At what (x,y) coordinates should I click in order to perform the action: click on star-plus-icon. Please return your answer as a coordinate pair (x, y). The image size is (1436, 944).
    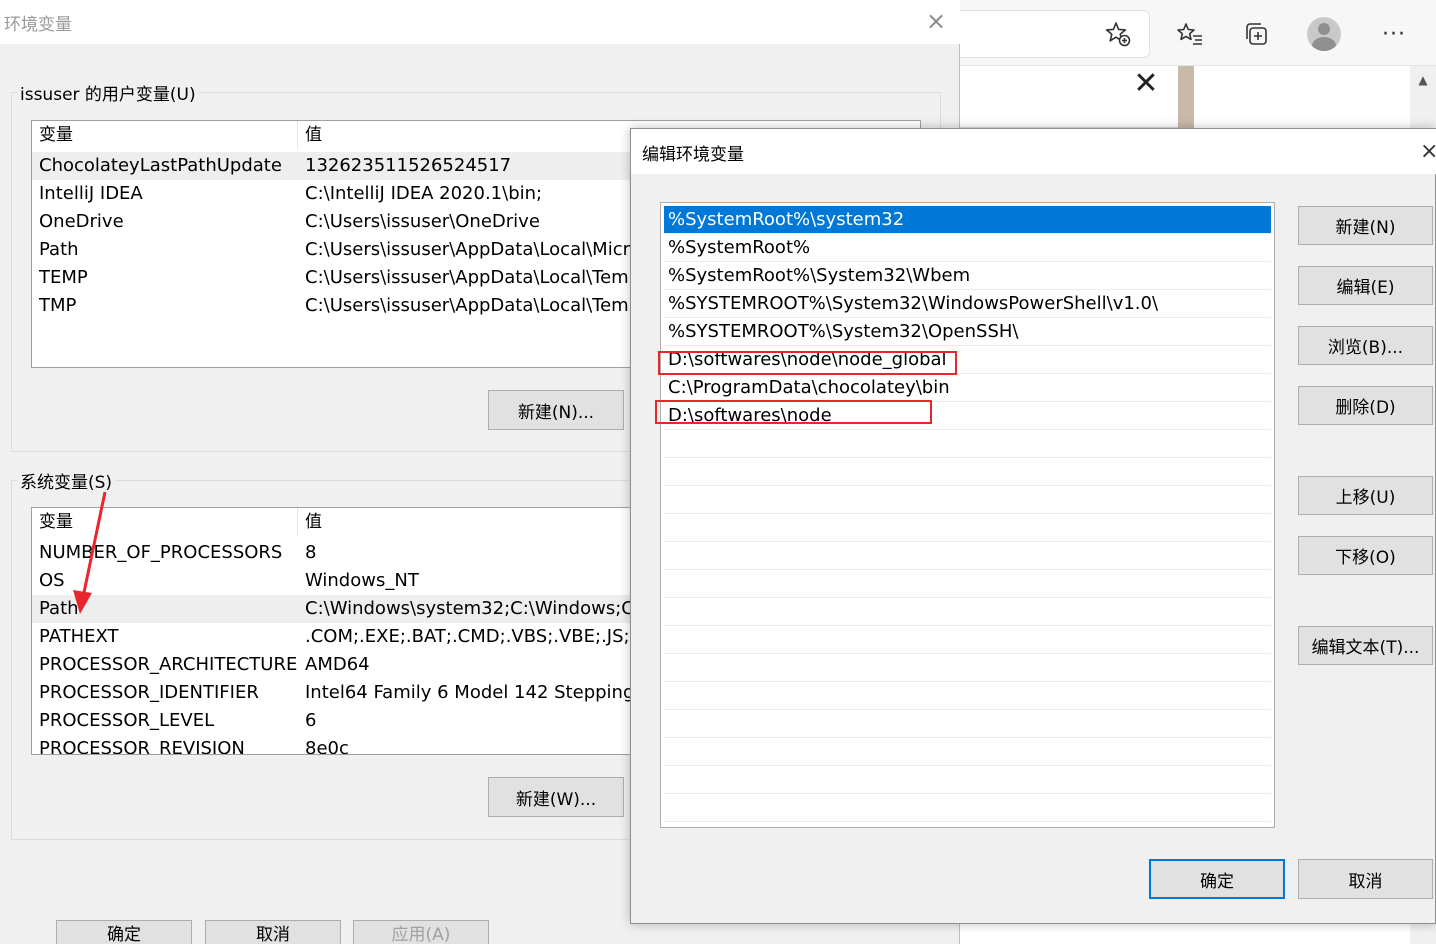
    Looking at the image, I should click on (1118, 34).